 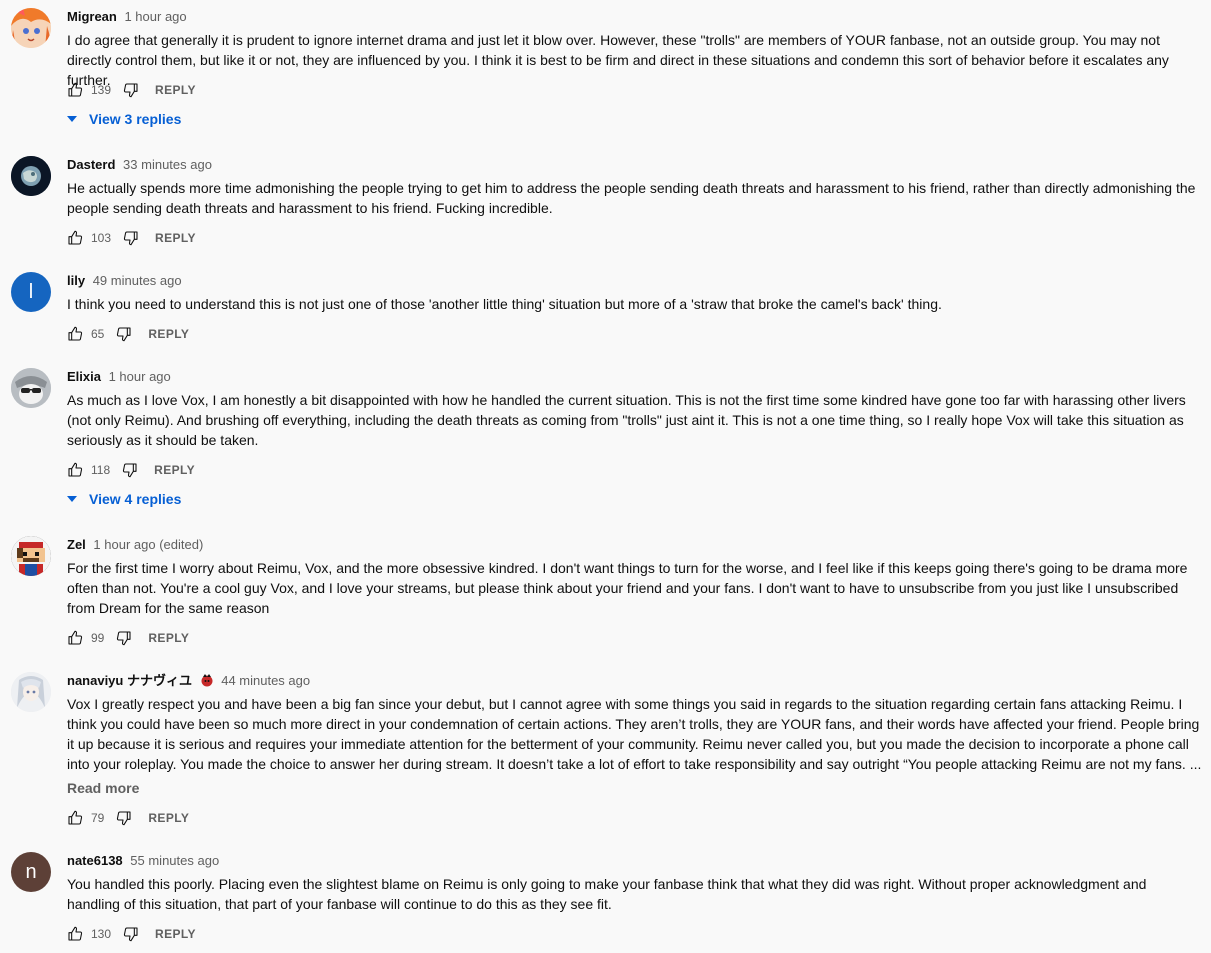 I want to click on like-count: 103, so click(x=101, y=238).